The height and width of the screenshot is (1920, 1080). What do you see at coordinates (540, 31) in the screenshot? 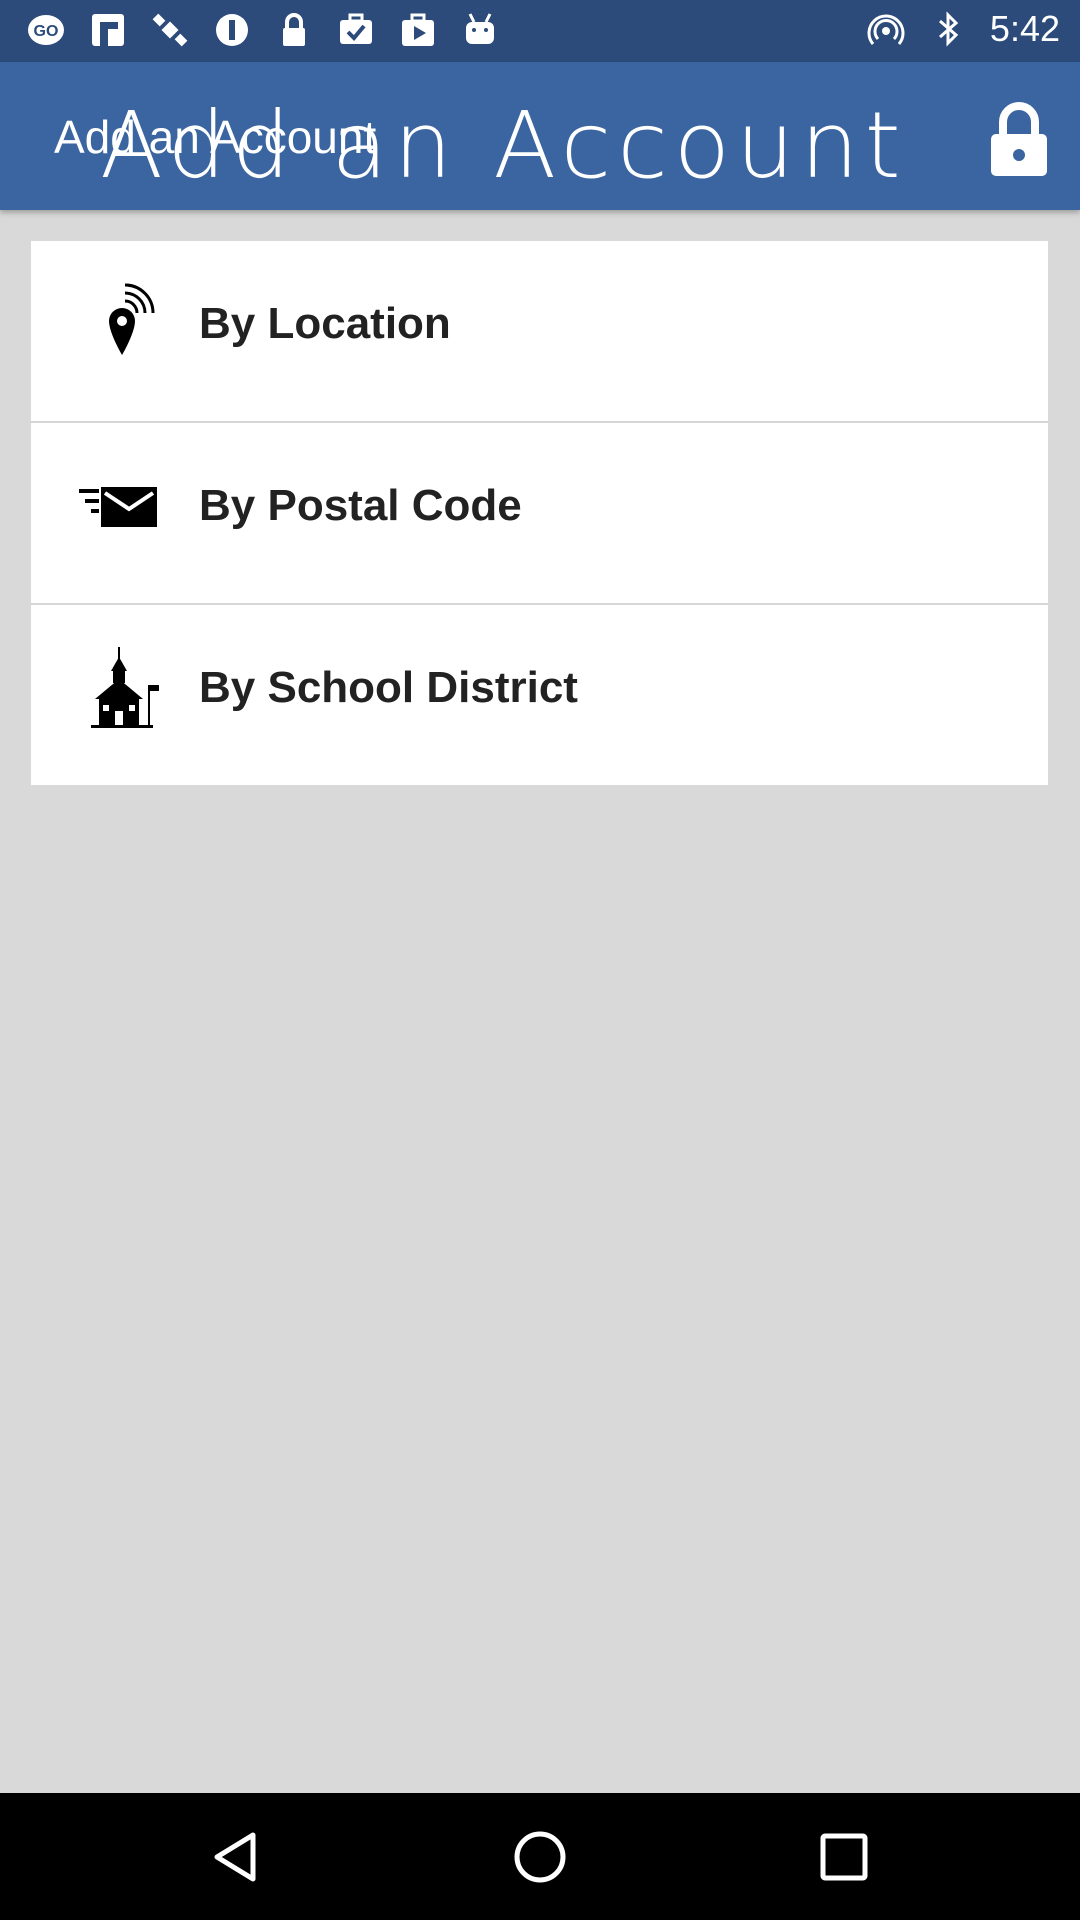
I see `status-bar: GO 5:42` at bounding box center [540, 31].